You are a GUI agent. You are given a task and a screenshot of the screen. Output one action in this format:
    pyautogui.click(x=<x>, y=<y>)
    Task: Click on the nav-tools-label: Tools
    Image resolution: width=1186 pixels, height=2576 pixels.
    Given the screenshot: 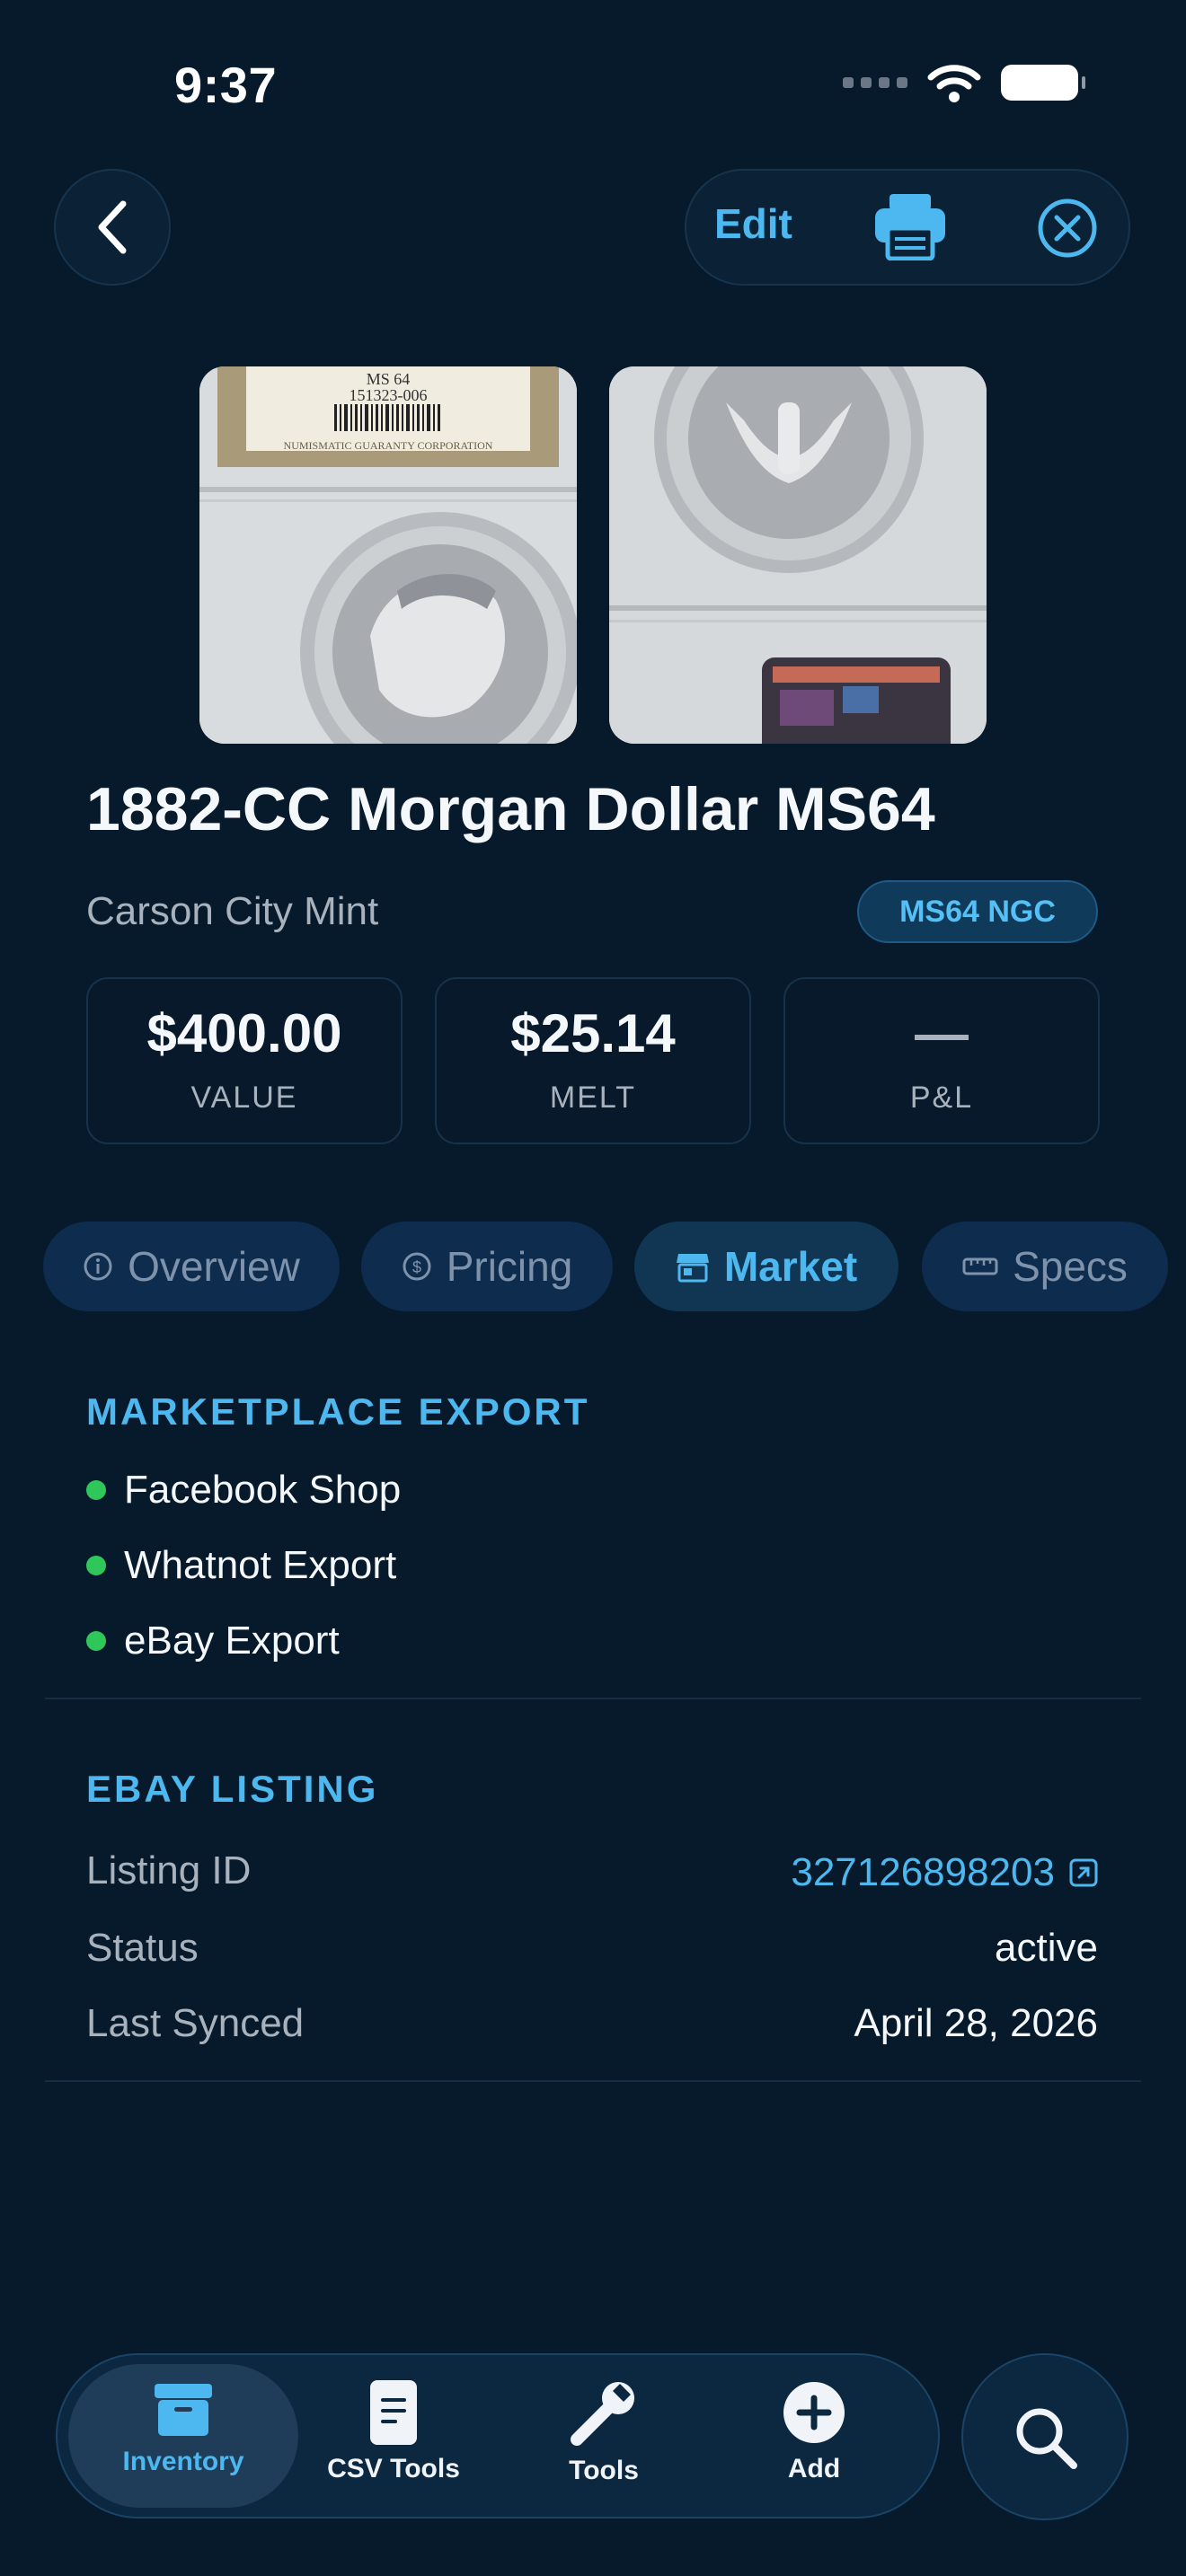 What is the action you would take?
    pyautogui.click(x=604, y=2470)
    